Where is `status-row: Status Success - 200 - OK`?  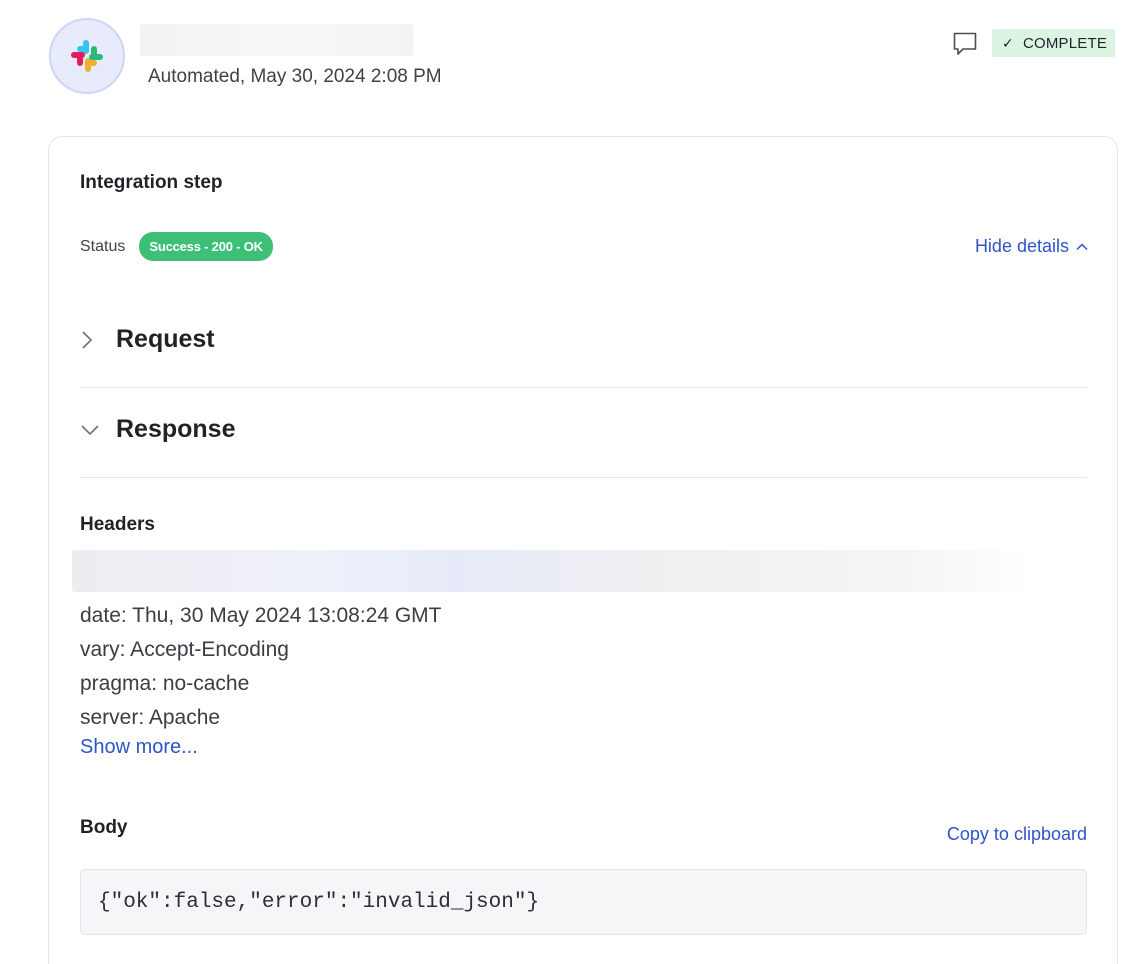 status-row: Status Success - 200 - OK is located at coordinates (176, 246).